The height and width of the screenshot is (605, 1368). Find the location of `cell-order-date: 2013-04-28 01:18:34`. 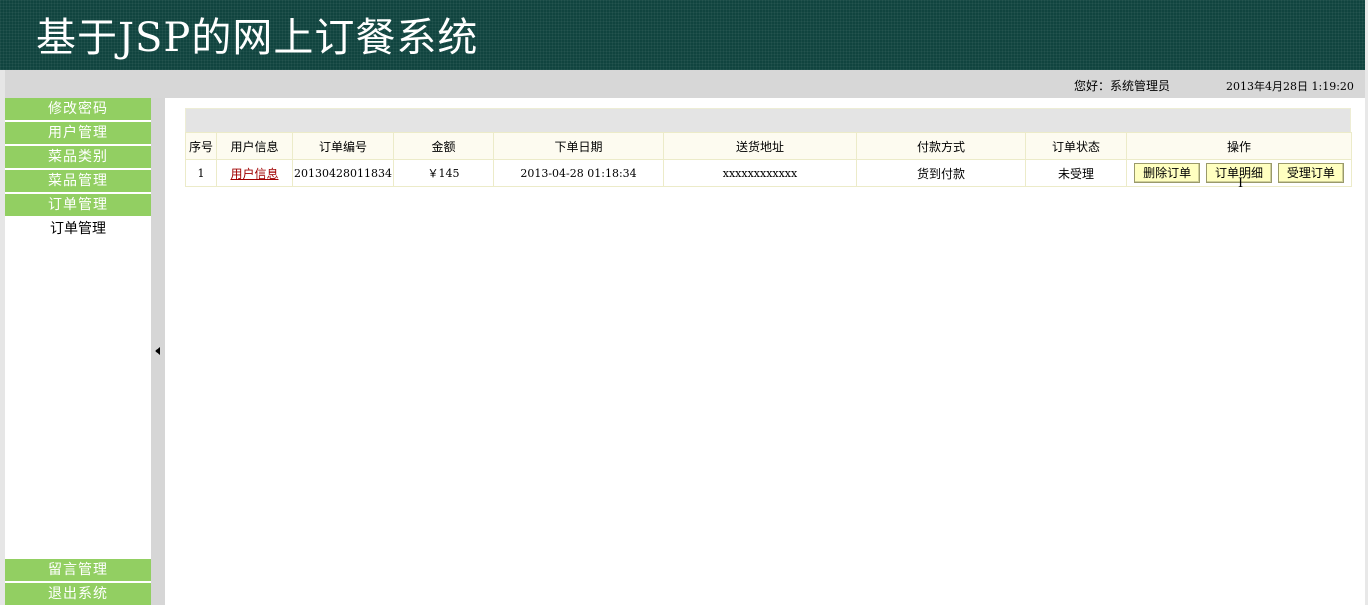

cell-order-date: 2013-04-28 01:18:34 is located at coordinates (578, 173).